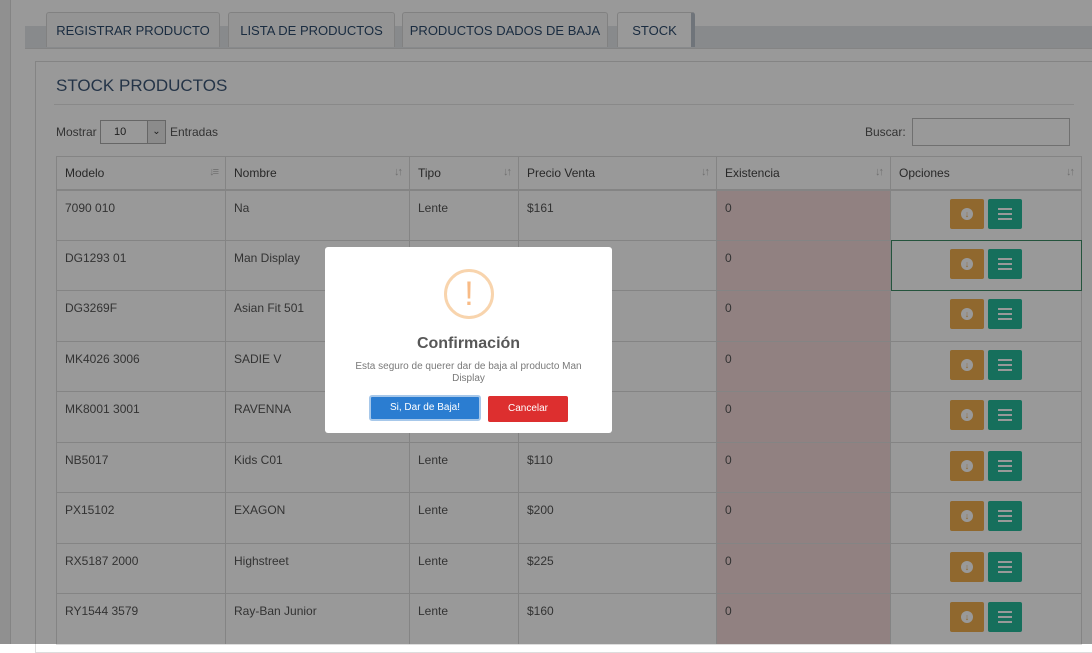 Image resolution: width=1092 pixels, height=653 pixels. I want to click on cancel-button: Cancelar, so click(528, 409).